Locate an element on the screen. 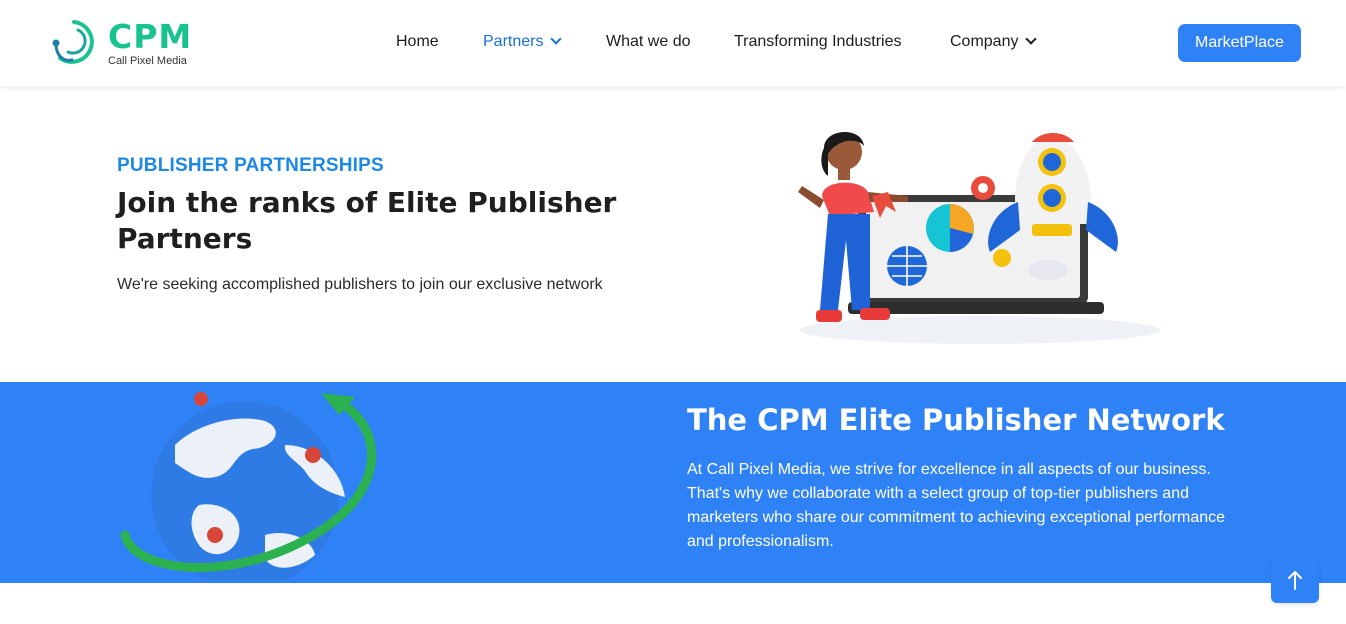 The height and width of the screenshot is (624, 1346). marketplace-button: MarketPlace is located at coordinates (1239, 43).